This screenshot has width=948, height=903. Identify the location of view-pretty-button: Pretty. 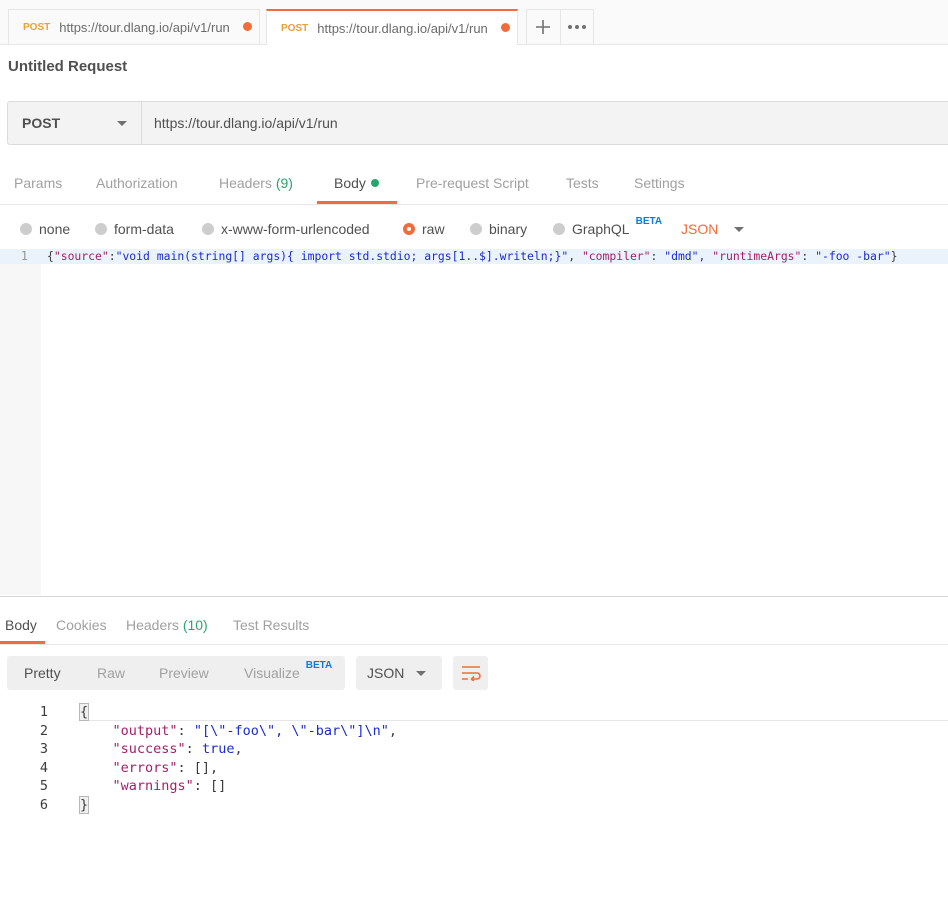
(42, 673).